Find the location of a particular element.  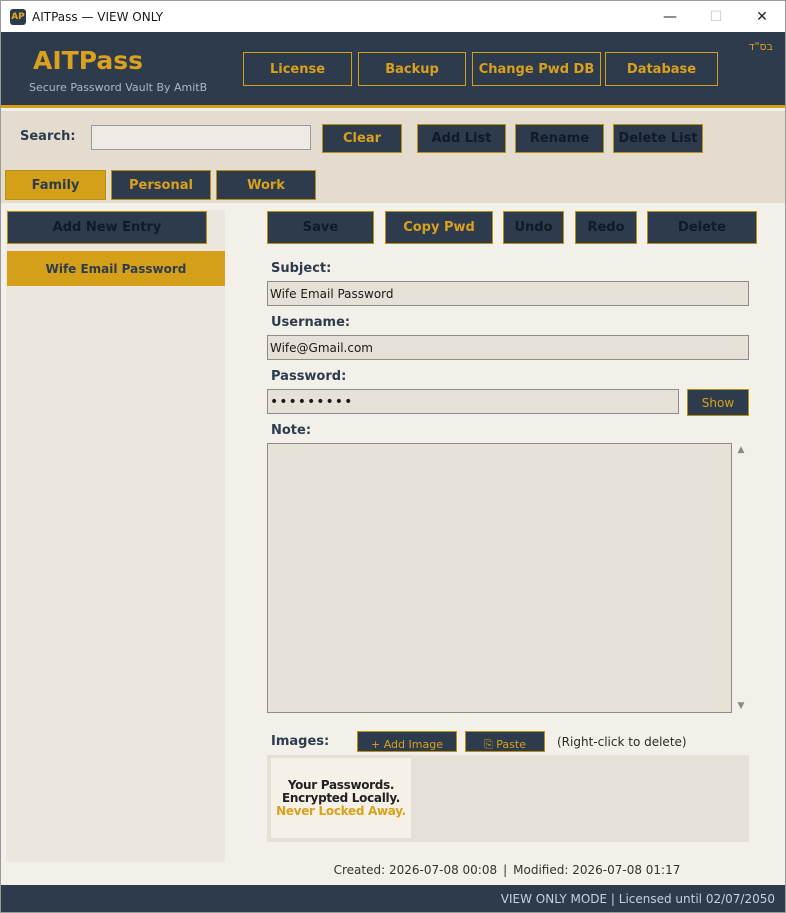

images-label: Images: is located at coordinates (300, 741).